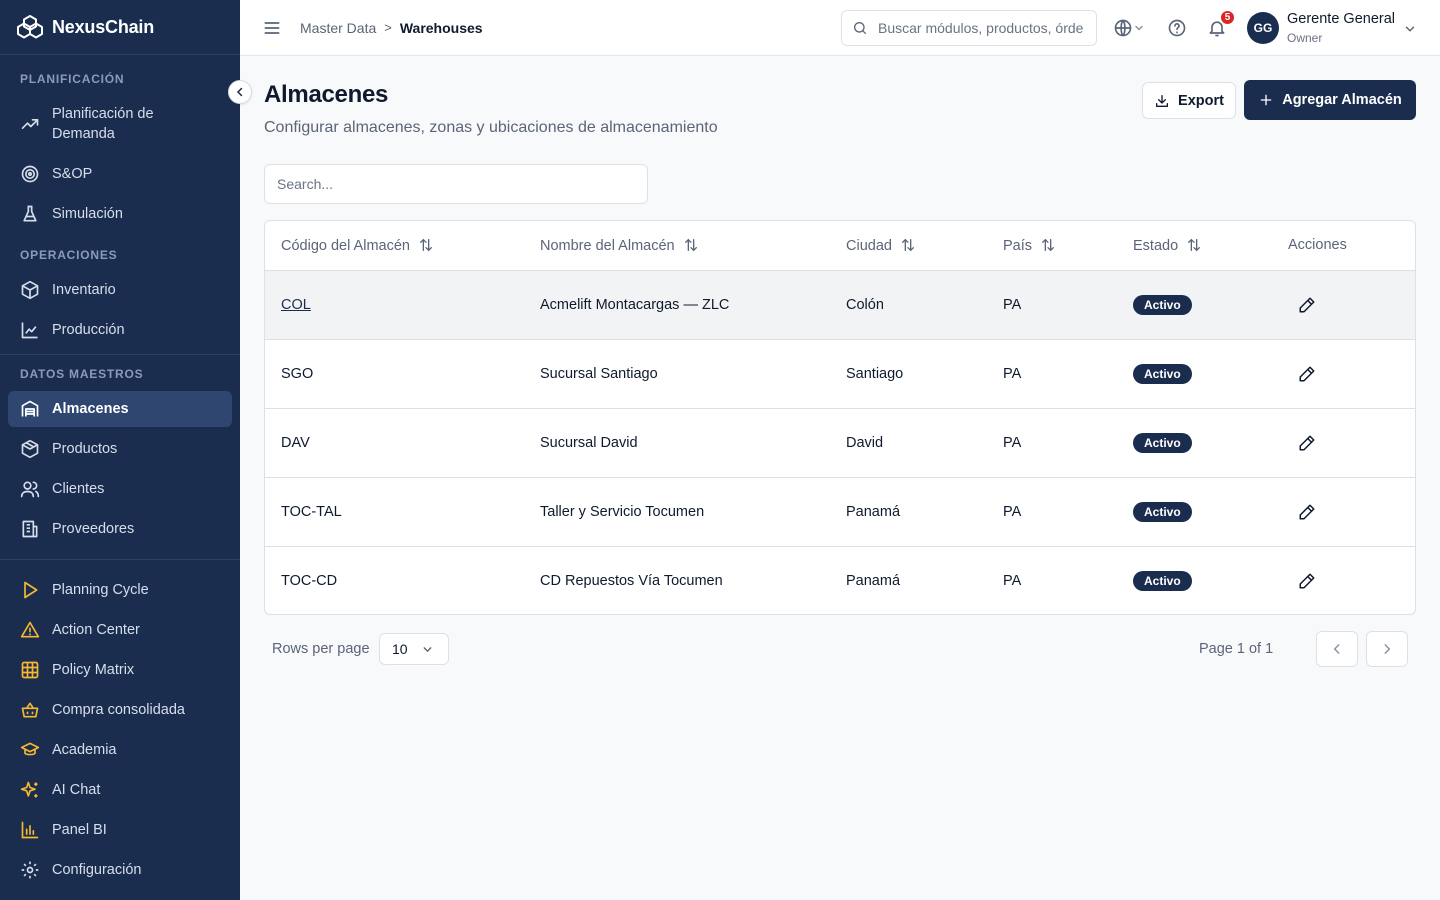  Describe the element at coordinates (693, 579) in the screenshot. I see `cell-name: CD Repuestos Vía Tocumen` at that location.